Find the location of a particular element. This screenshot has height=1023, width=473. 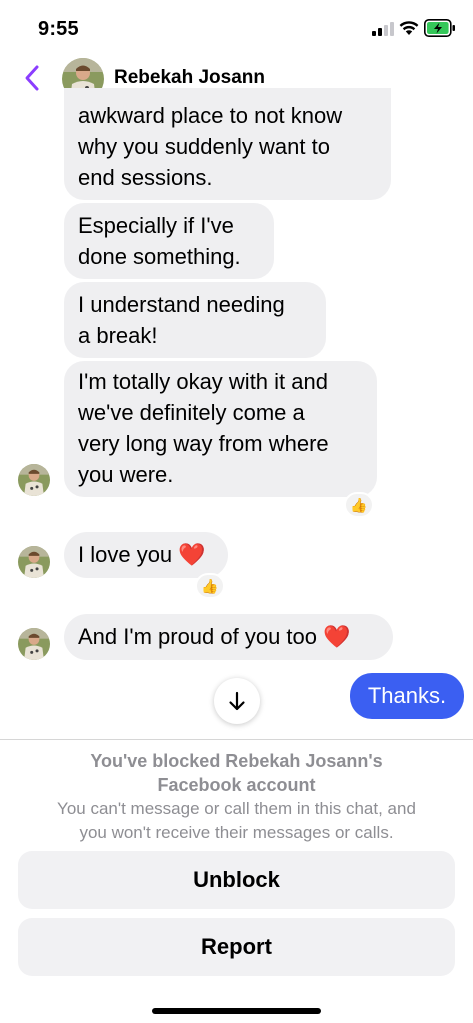

message-text: I understand needing a break! is located at coordinates (181, 320).